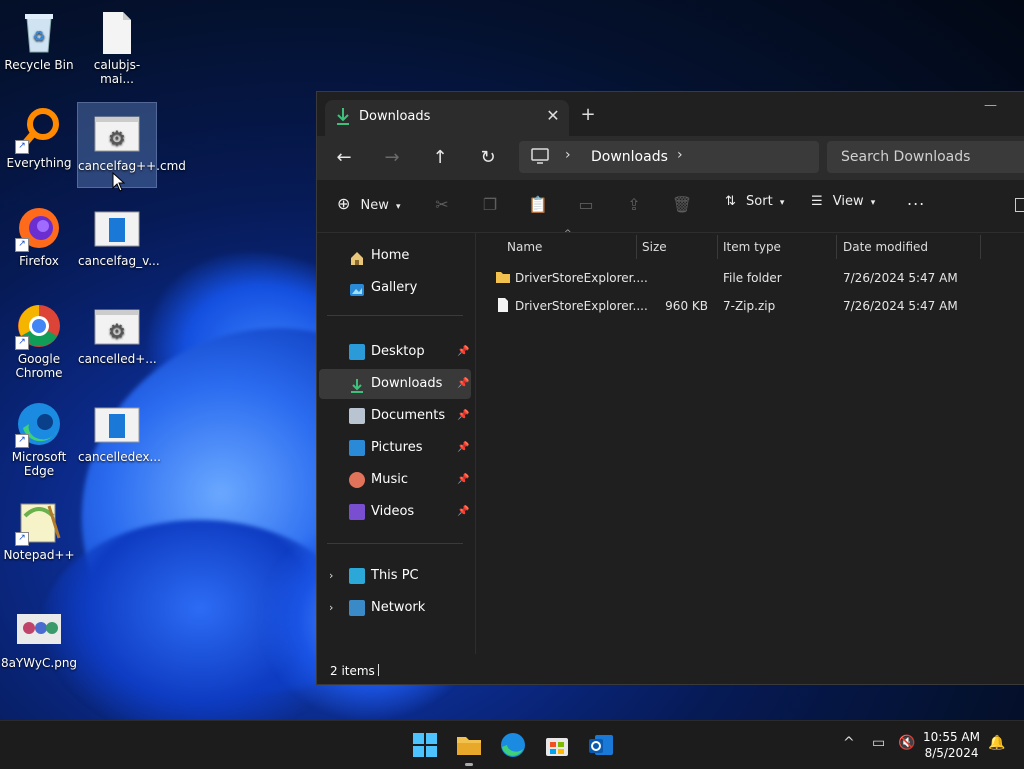 Image resolution: width=1024 pixels, height=769 pixels. I want to click on column-size: Size, so click(654, 247).